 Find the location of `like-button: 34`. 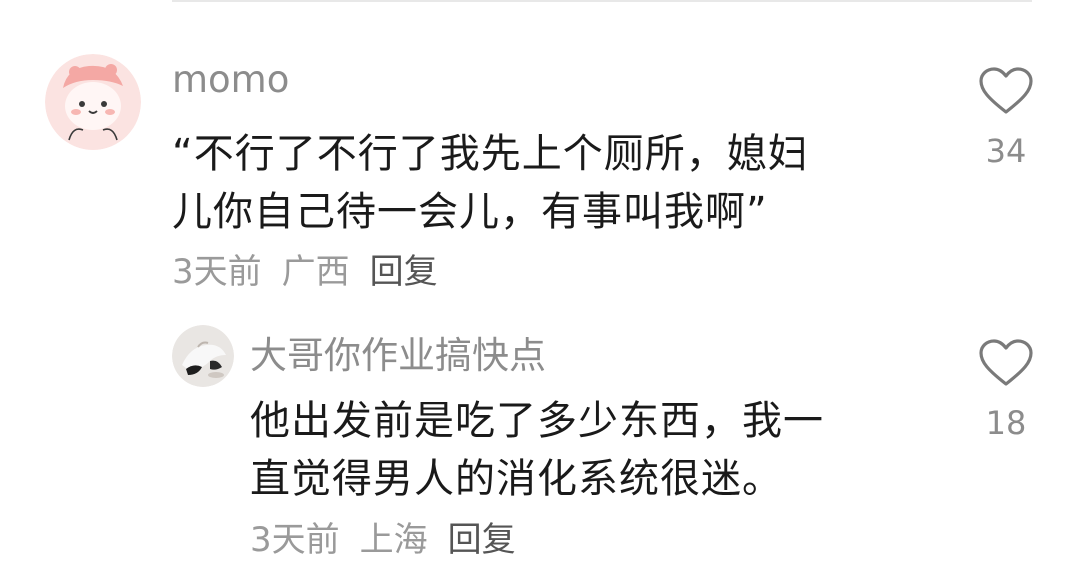

like-button: 34 is located at coordinates (1006, 118).